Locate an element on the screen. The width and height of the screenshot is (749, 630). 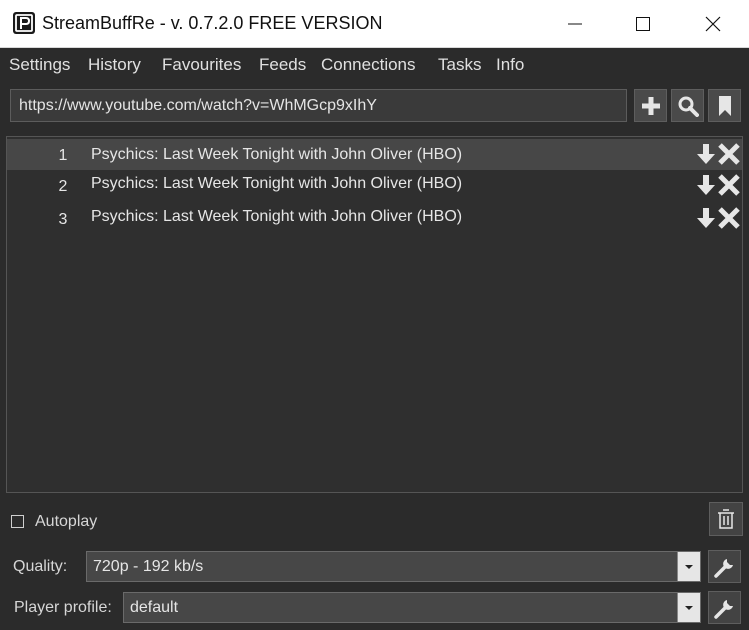
app-logo-icon is located at coordinates (24, 23).